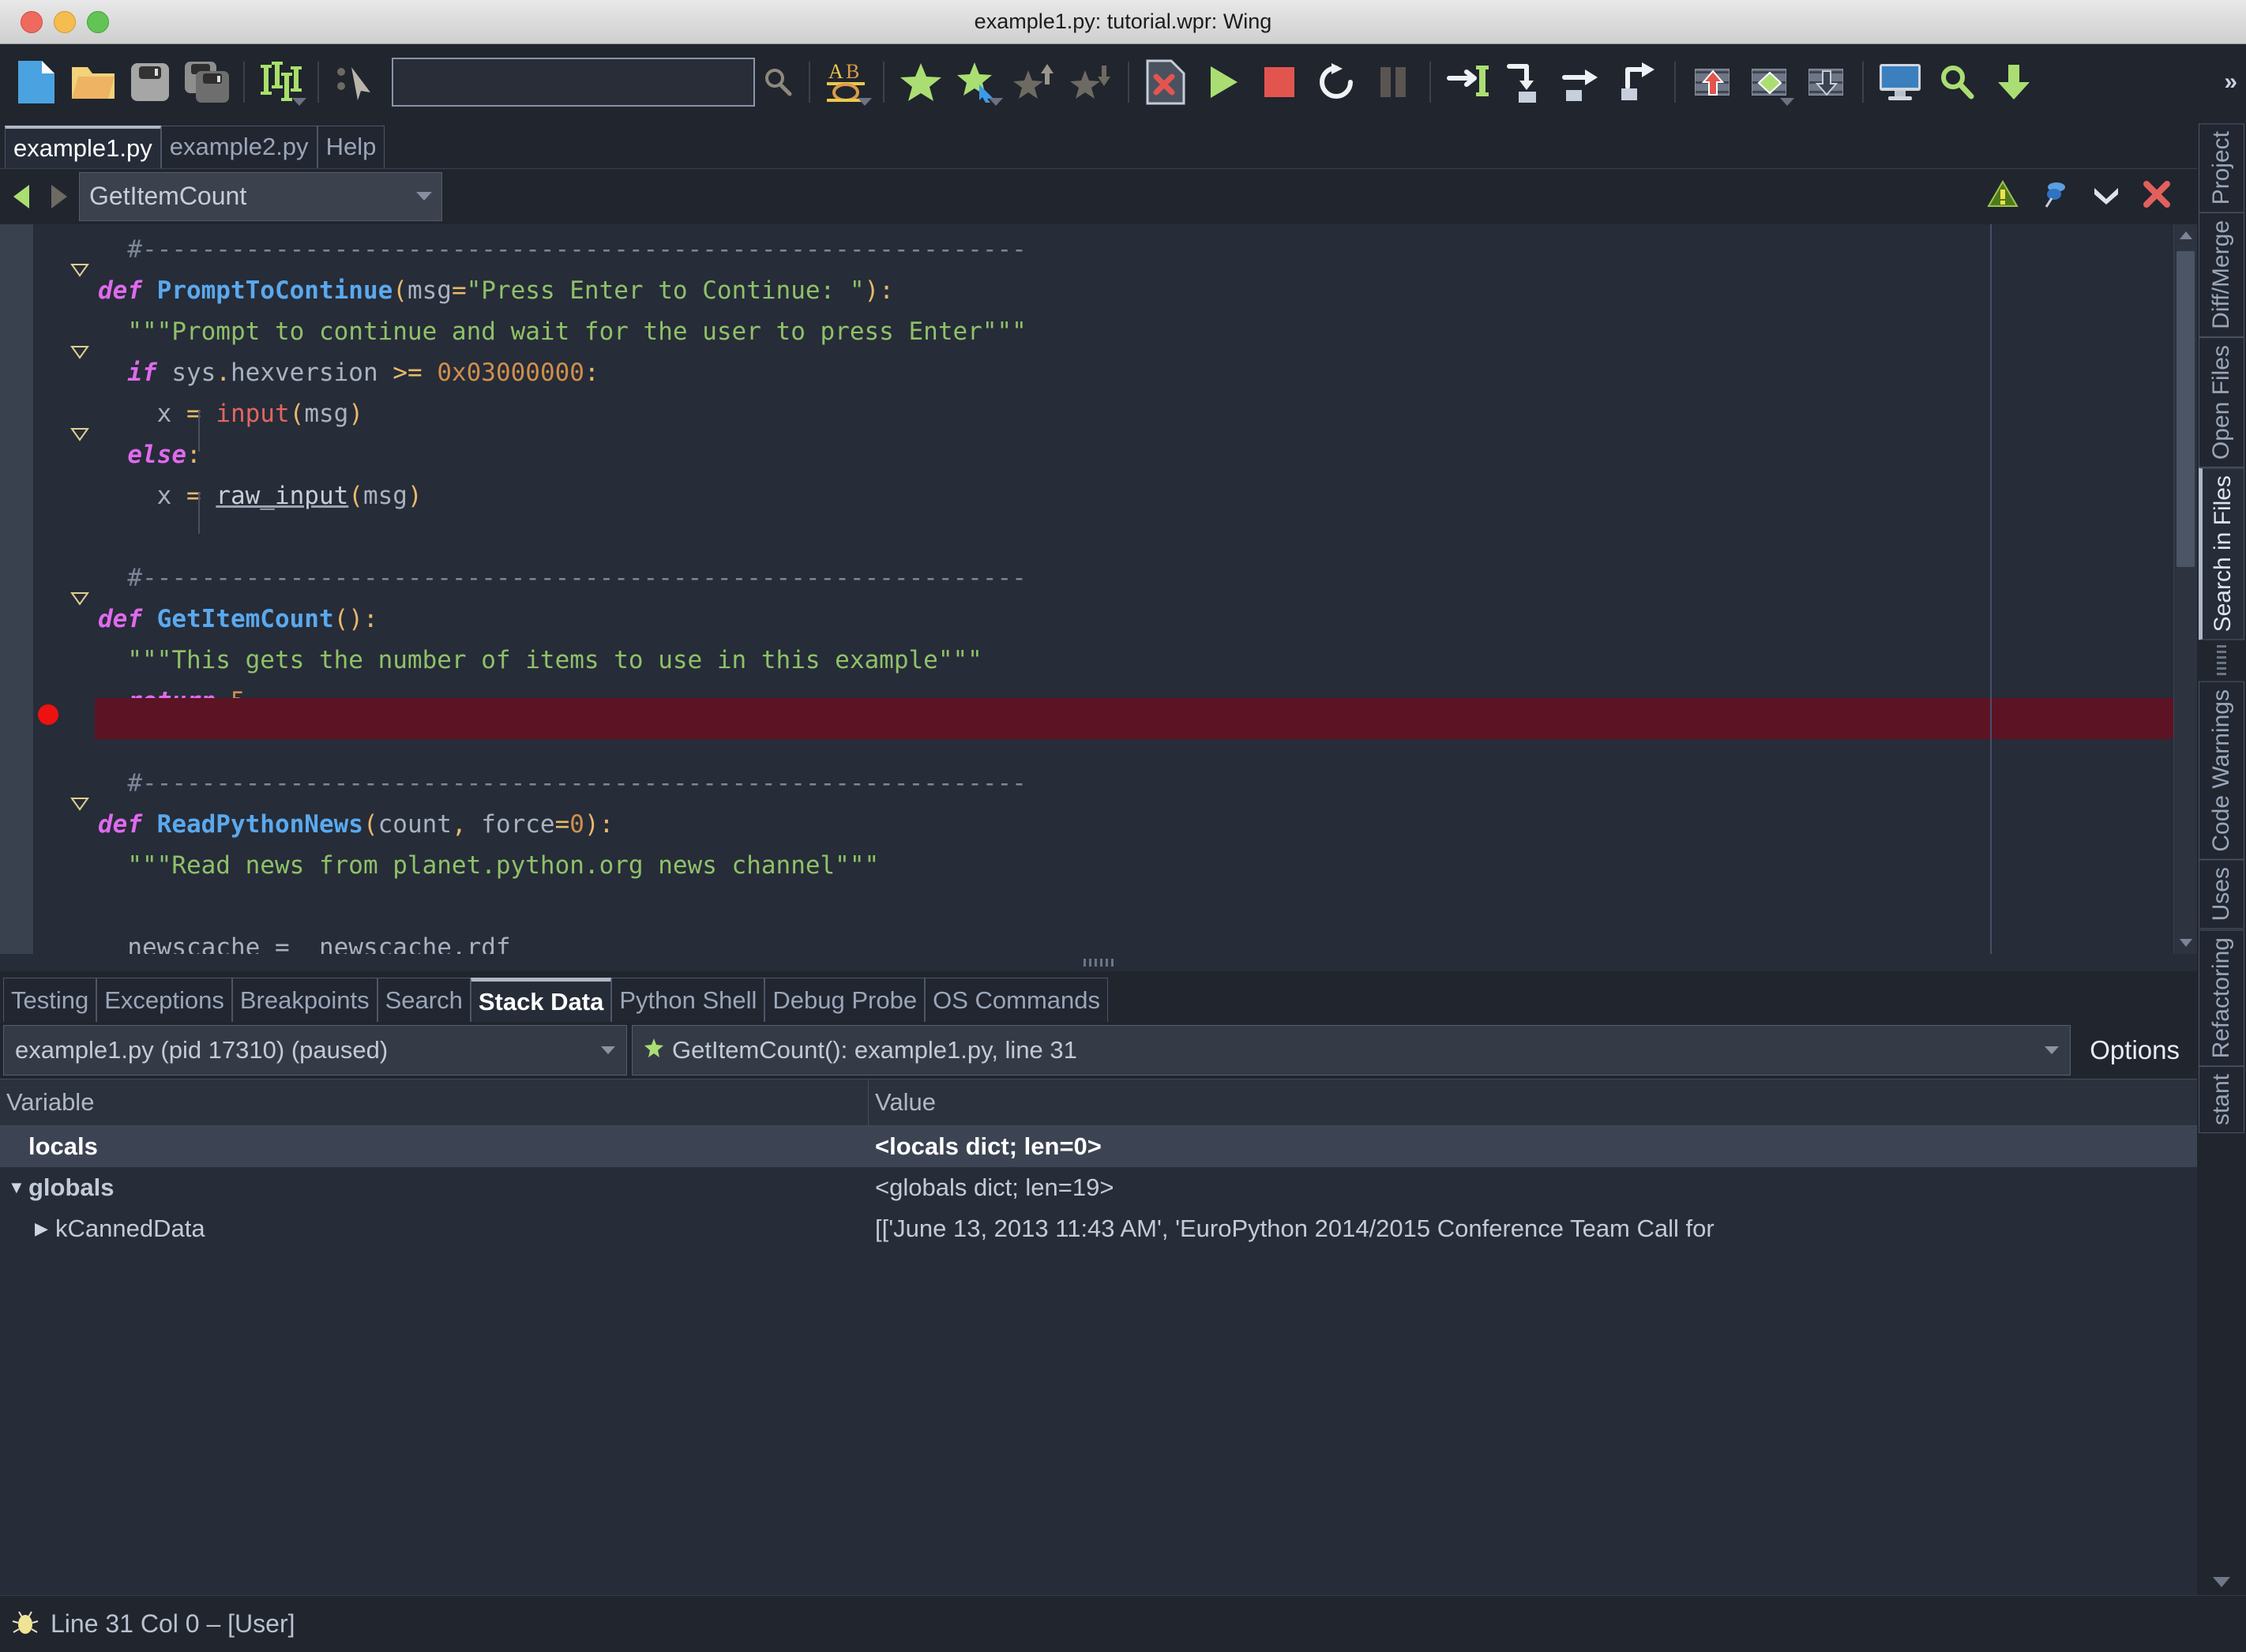 The height and width of the screenshot is (1652, 2246). I want to click on restart-icon, so click(1337, 82).